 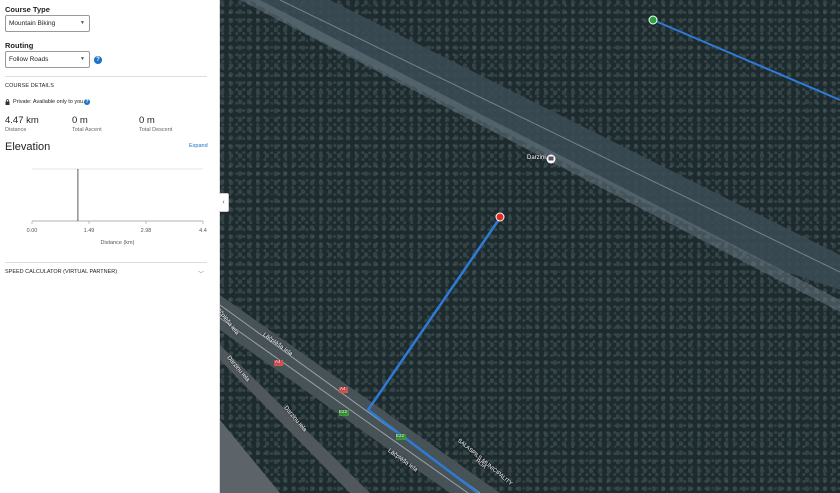 I want to click on speed-calculator-label: SPEED CALCULATOR (VIRTUAL PARTNER), so click(x=61, y=272).